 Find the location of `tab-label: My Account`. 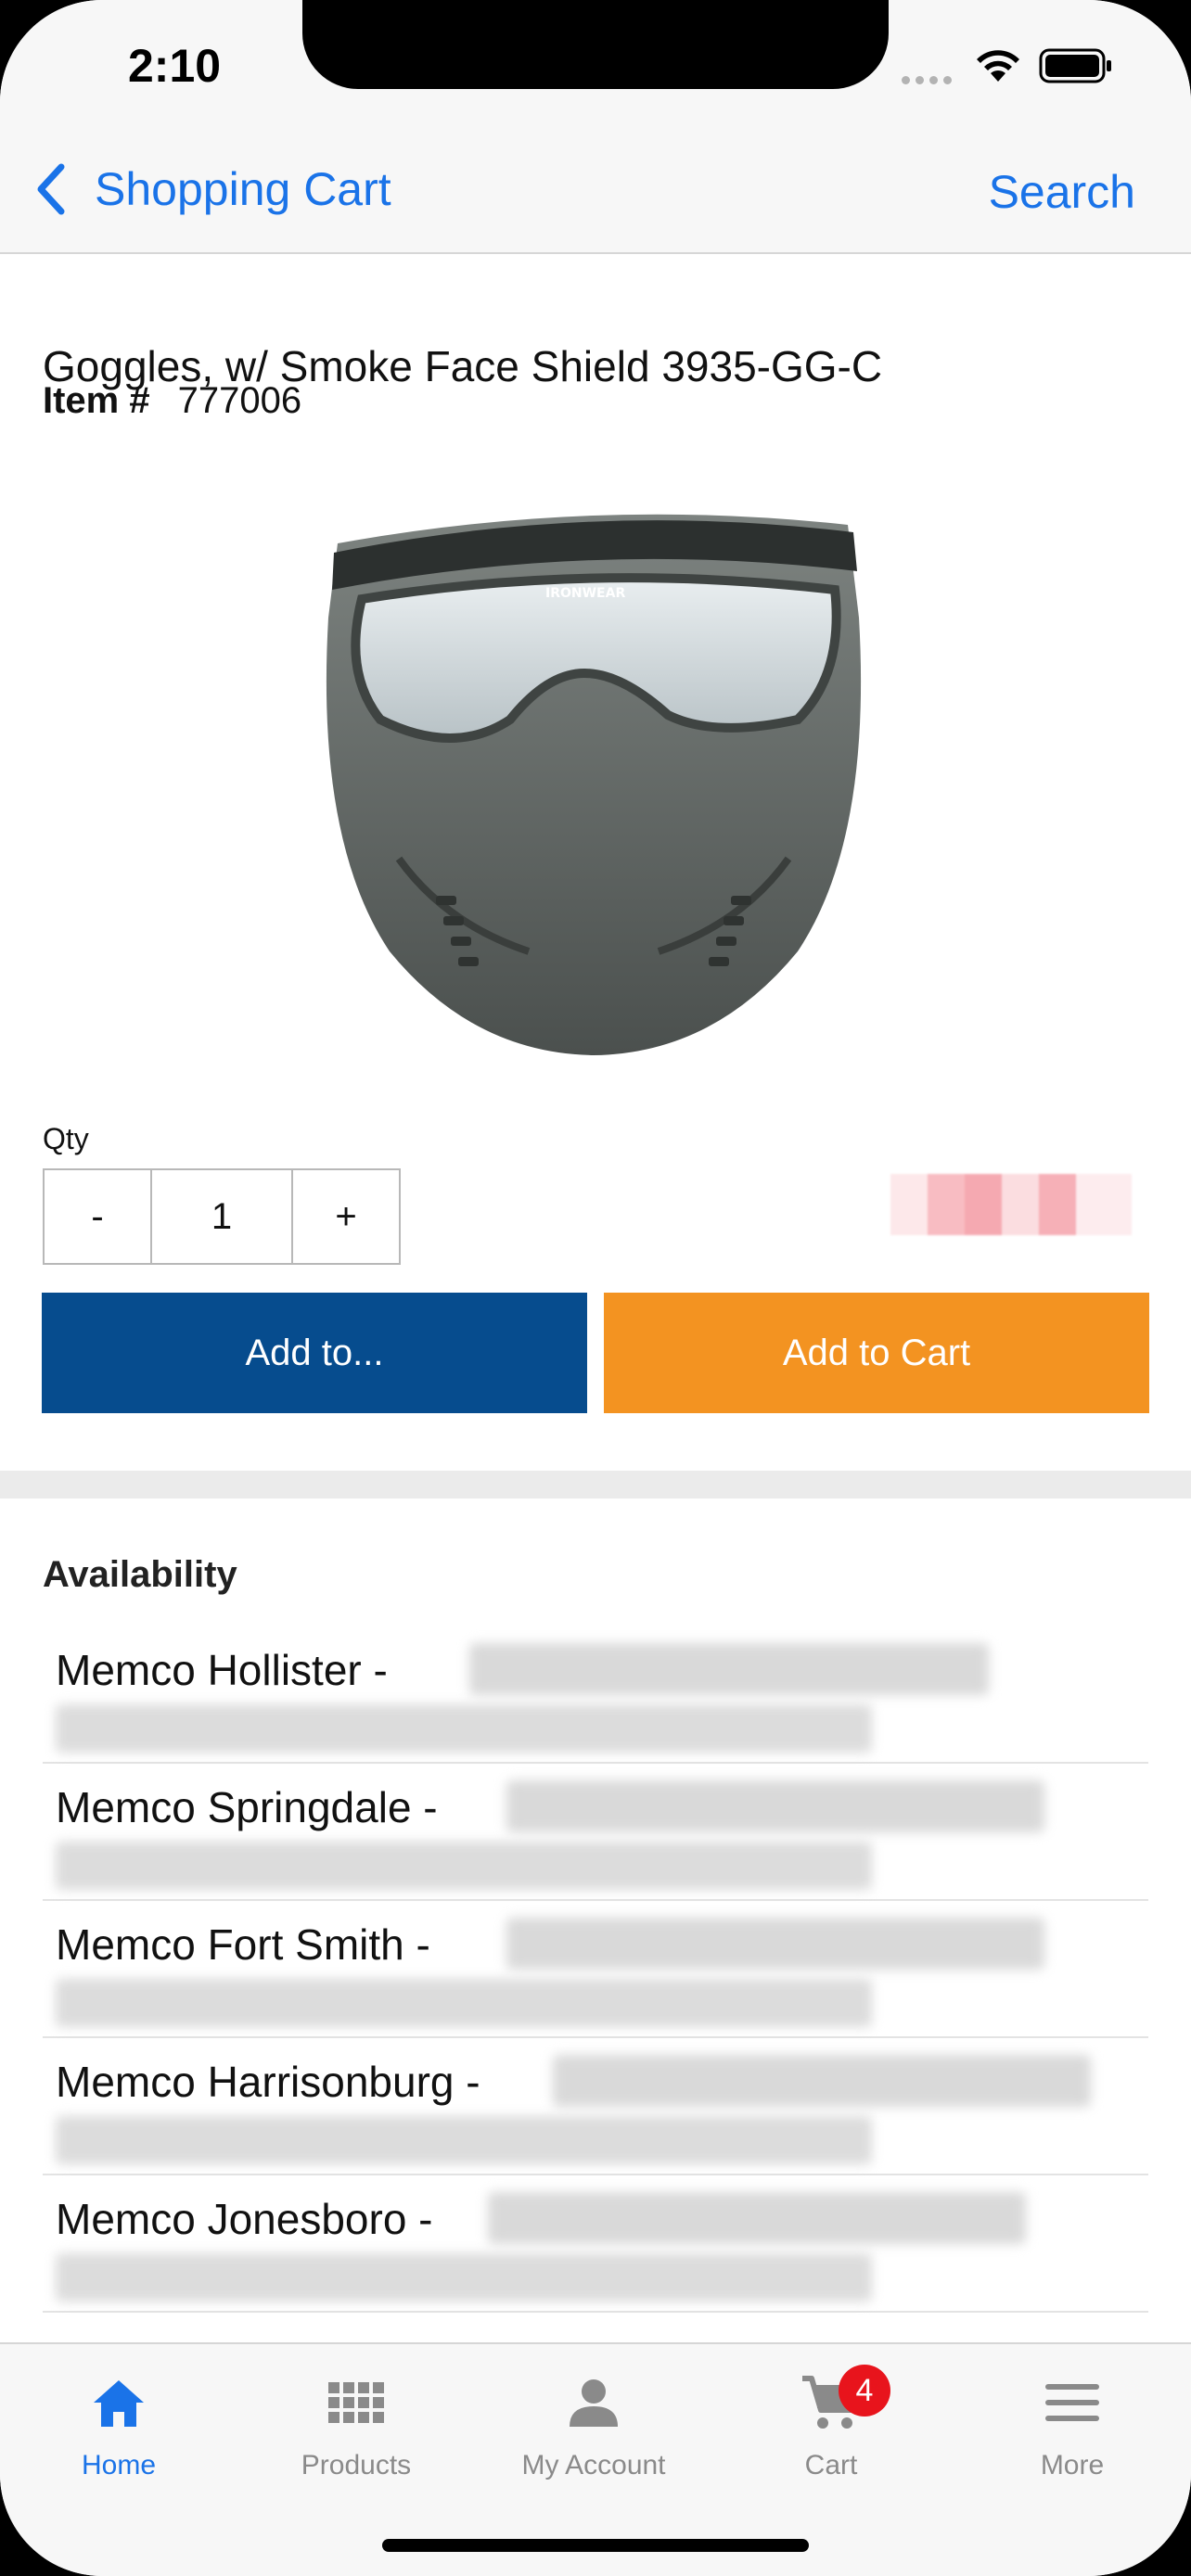

tab-label: My Account is located at coordinates (593, 2465).